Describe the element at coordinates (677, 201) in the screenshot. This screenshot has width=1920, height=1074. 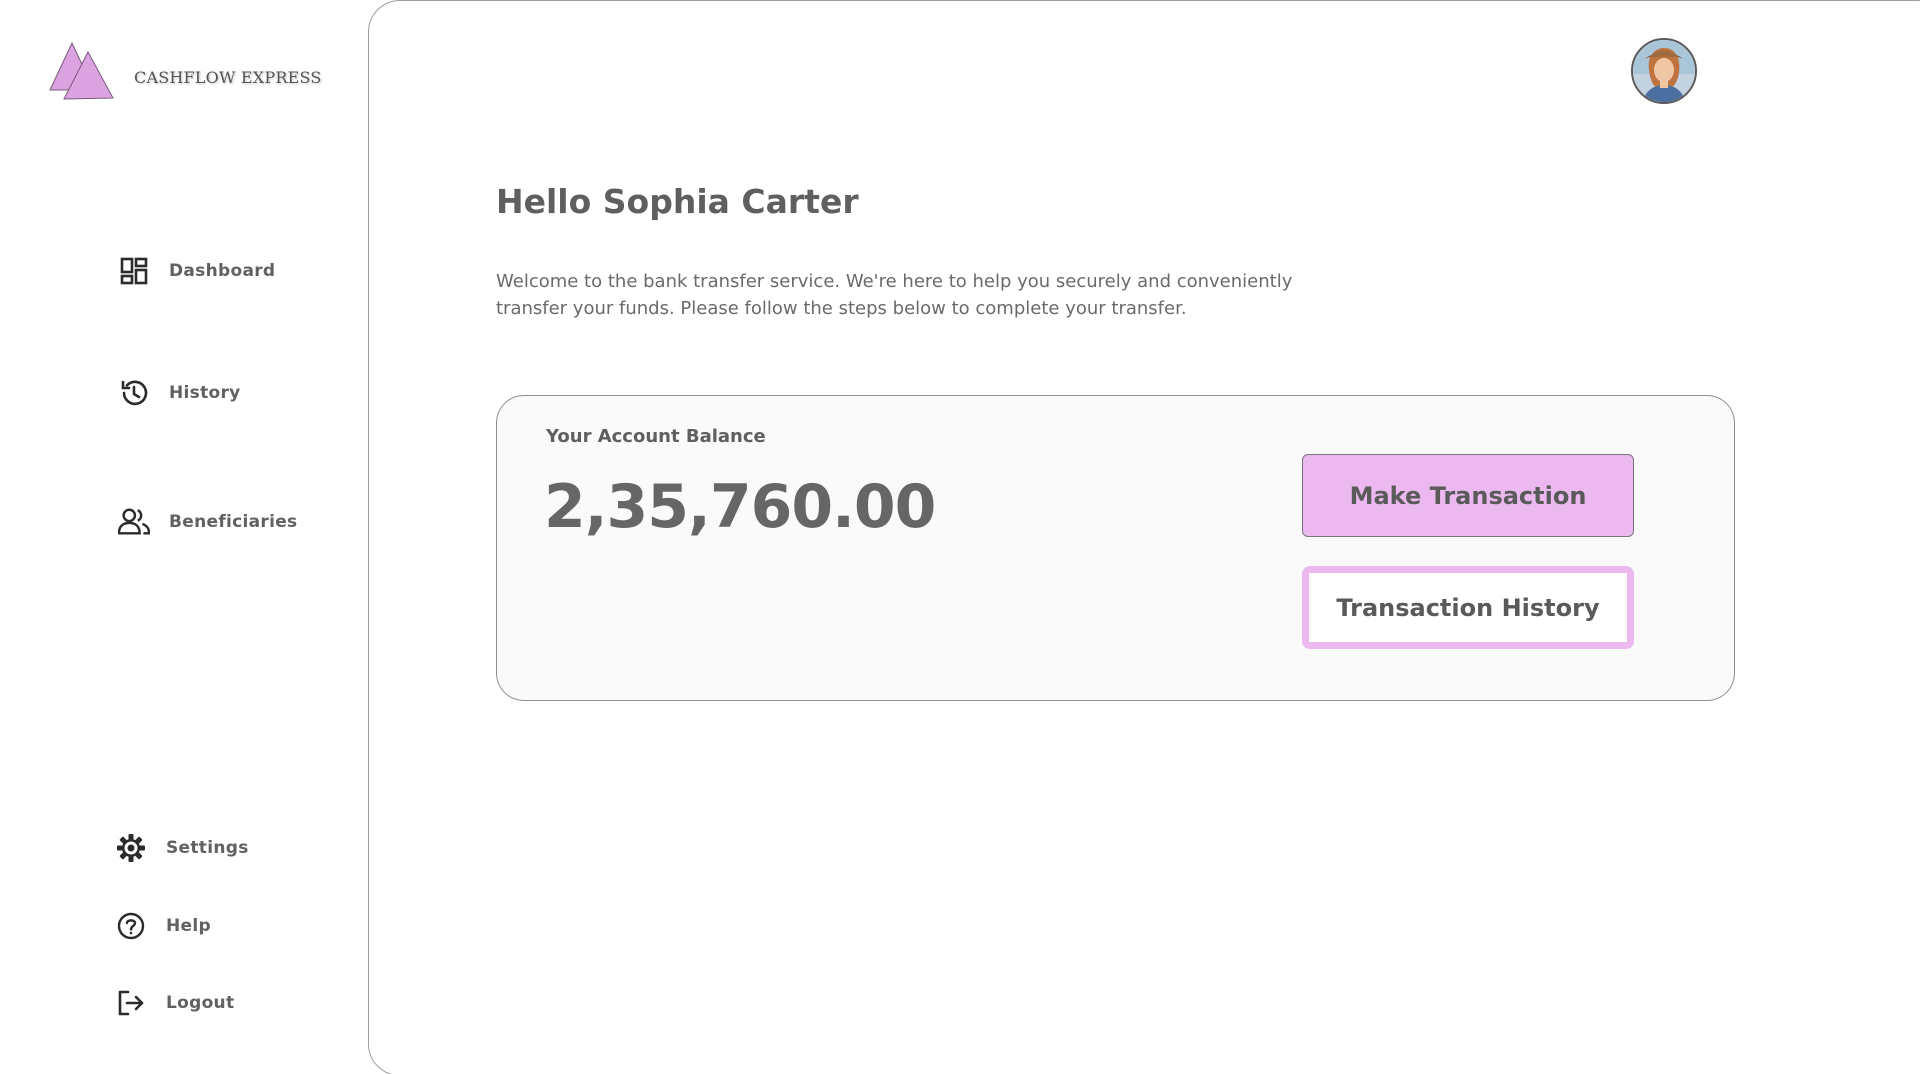
I see `page-title: Hello Sophia Carter` at that location.